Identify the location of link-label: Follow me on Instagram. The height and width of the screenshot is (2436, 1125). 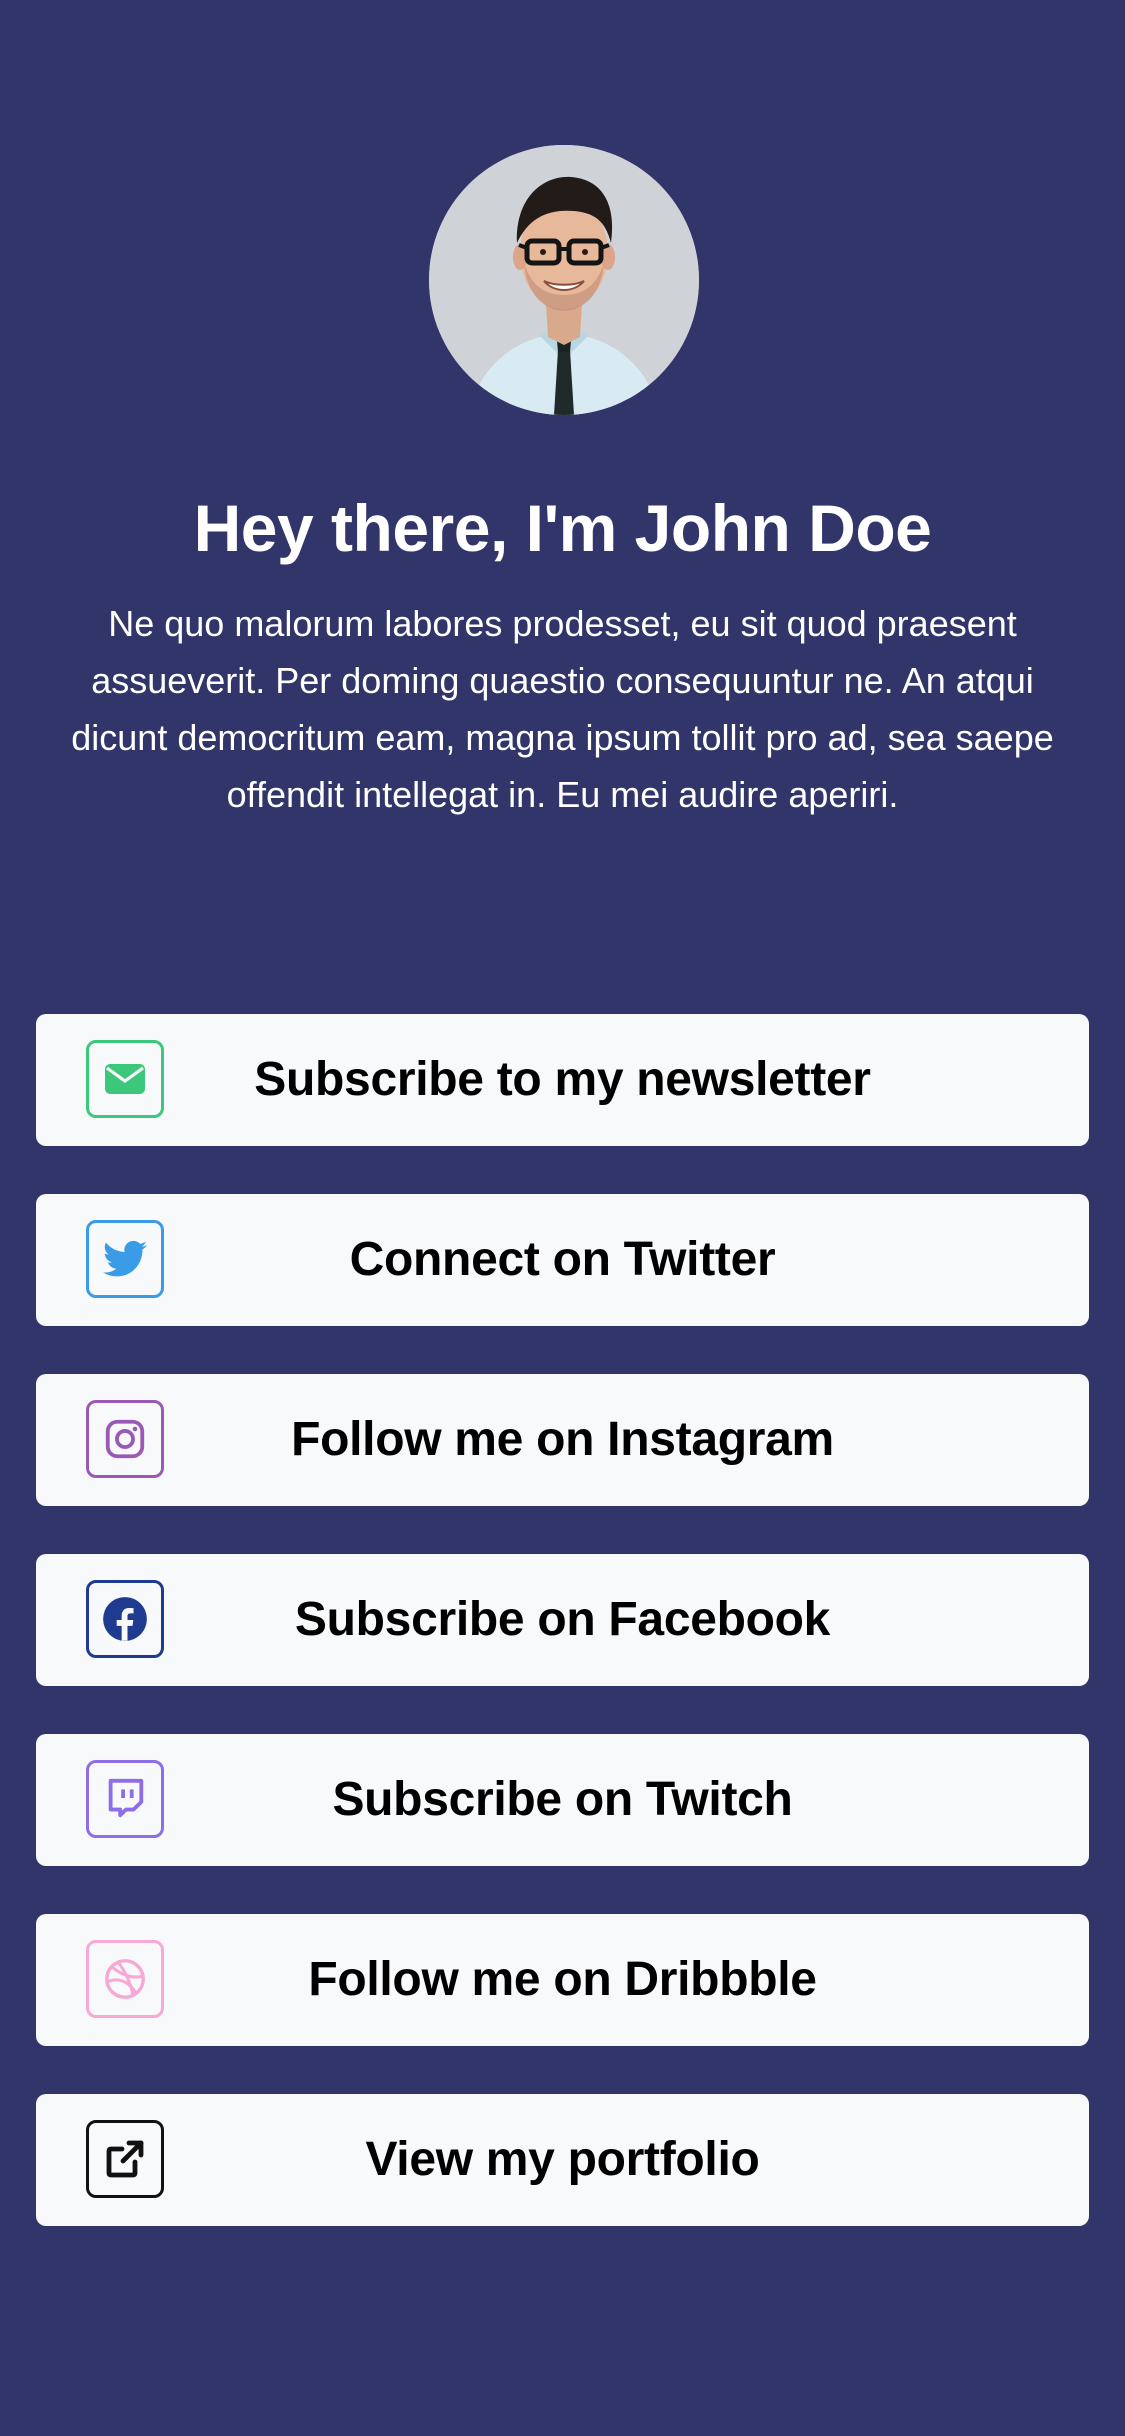
(562, 1439).